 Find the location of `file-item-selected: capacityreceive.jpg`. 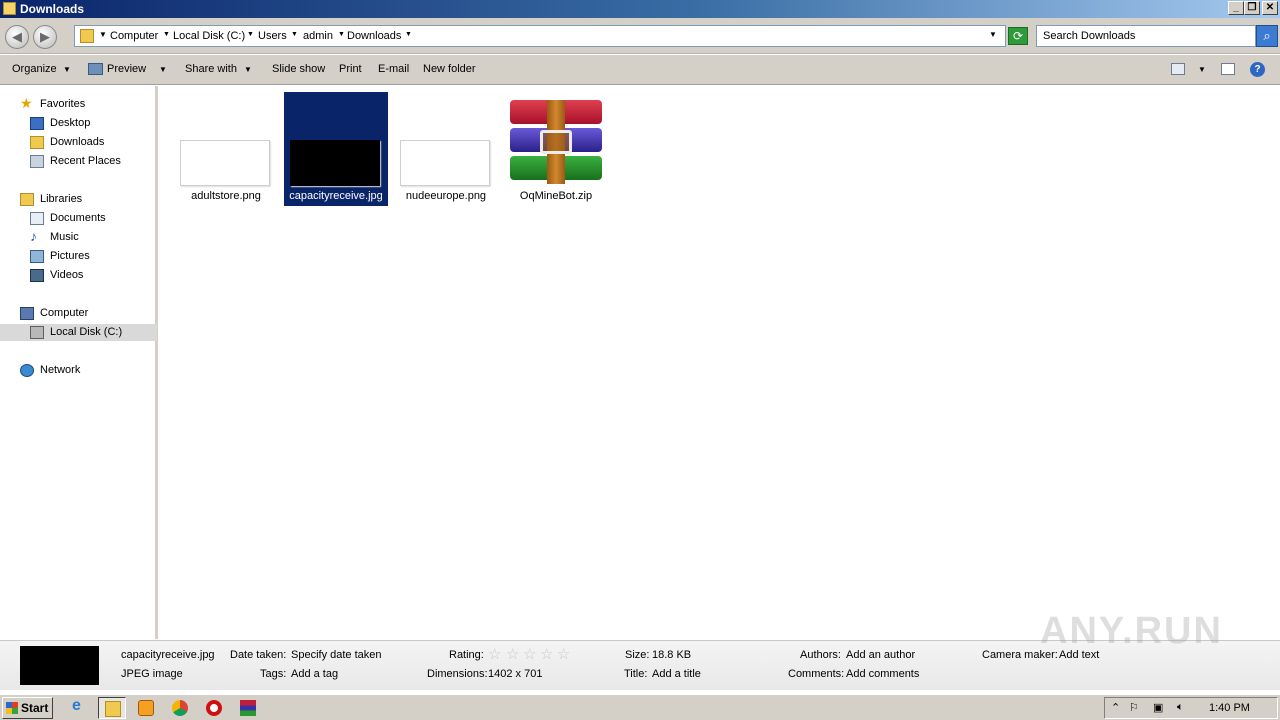

file-item-selected: capacityreceive.jpg is located at coordinates (336, 149).